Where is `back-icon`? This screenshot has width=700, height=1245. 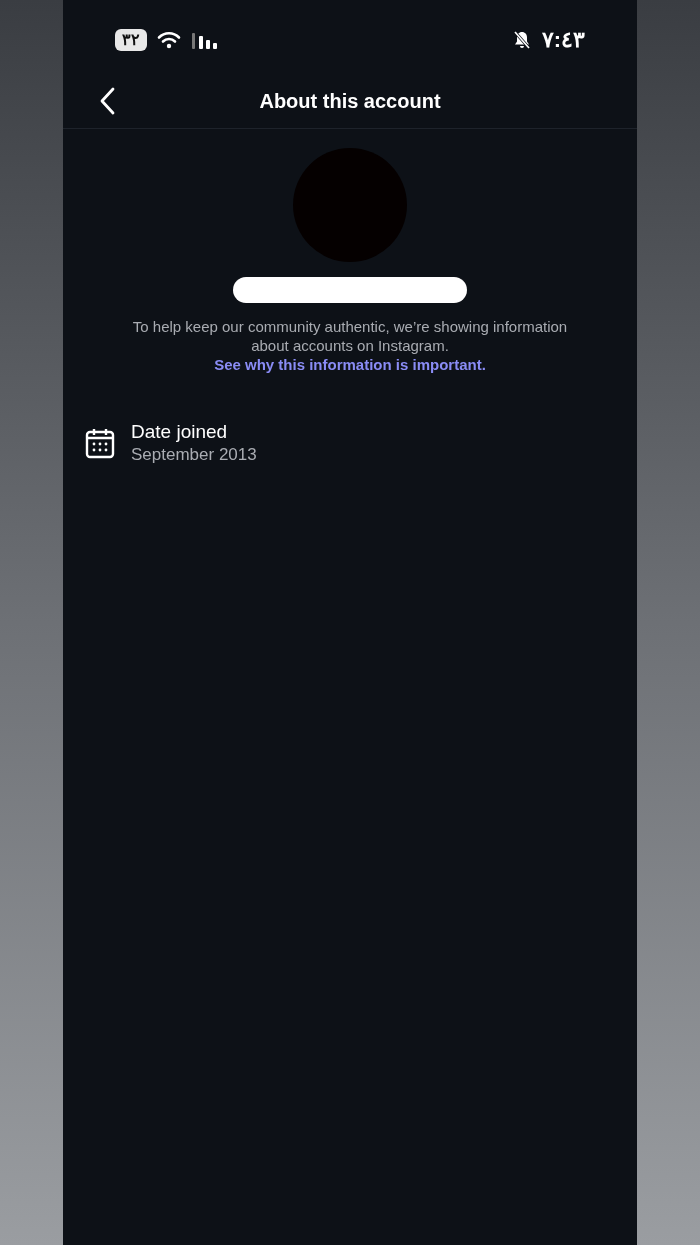
back-icon is located at coordinates (107, 101).